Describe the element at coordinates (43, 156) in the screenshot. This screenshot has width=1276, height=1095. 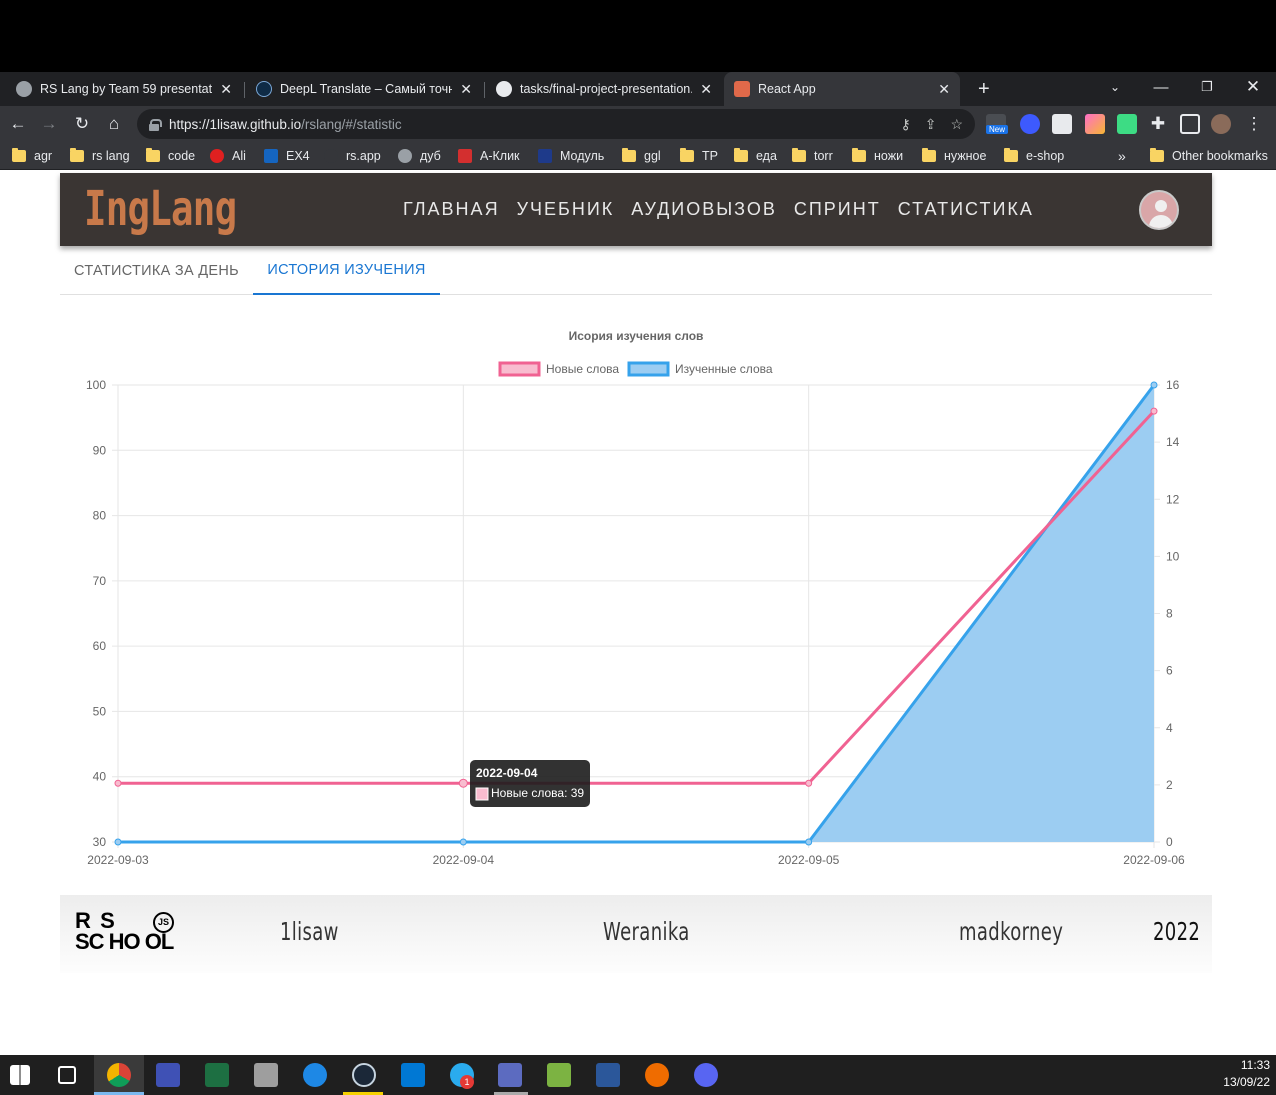
I see `bookmark-label: agr` at that location.